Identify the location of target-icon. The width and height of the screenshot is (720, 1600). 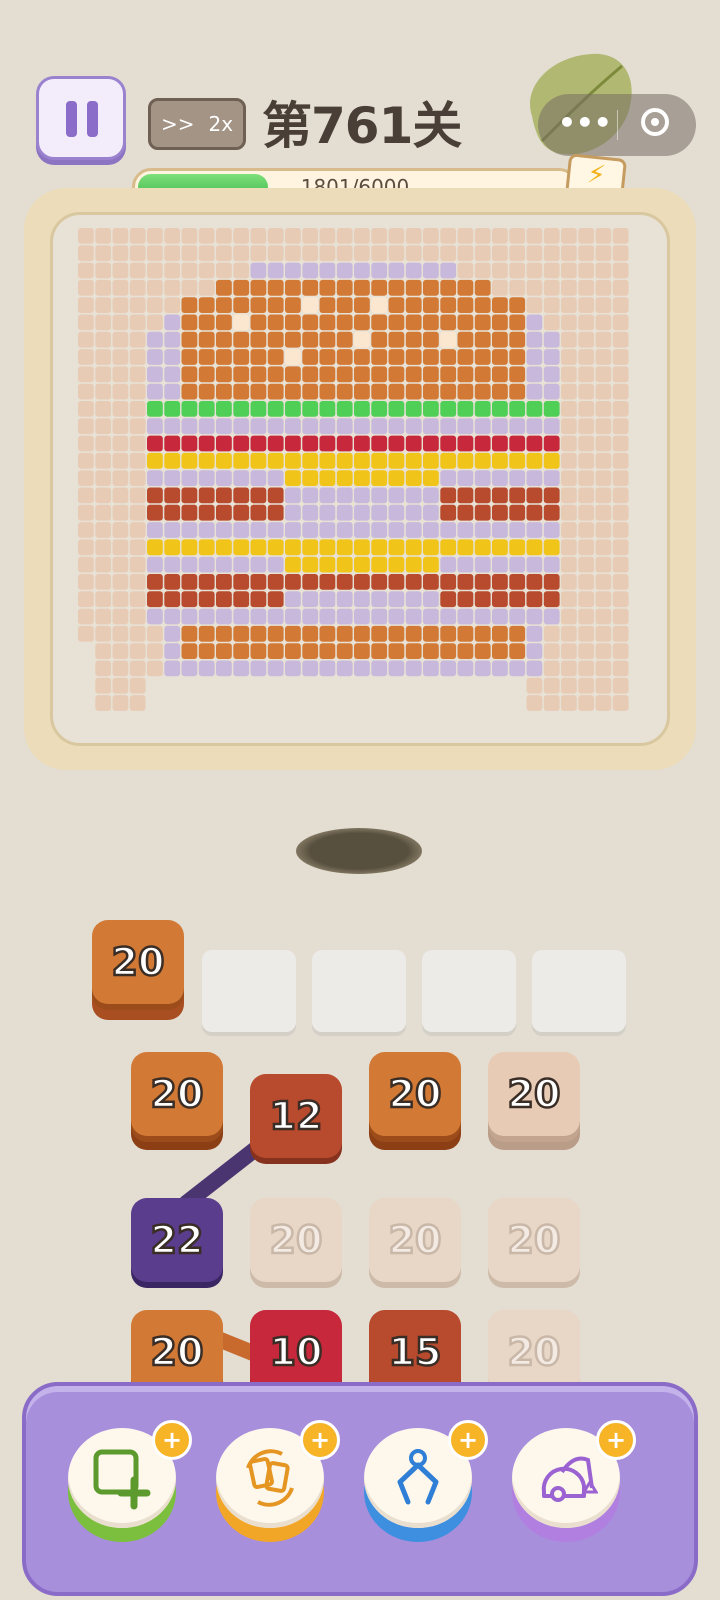
(655, 122).